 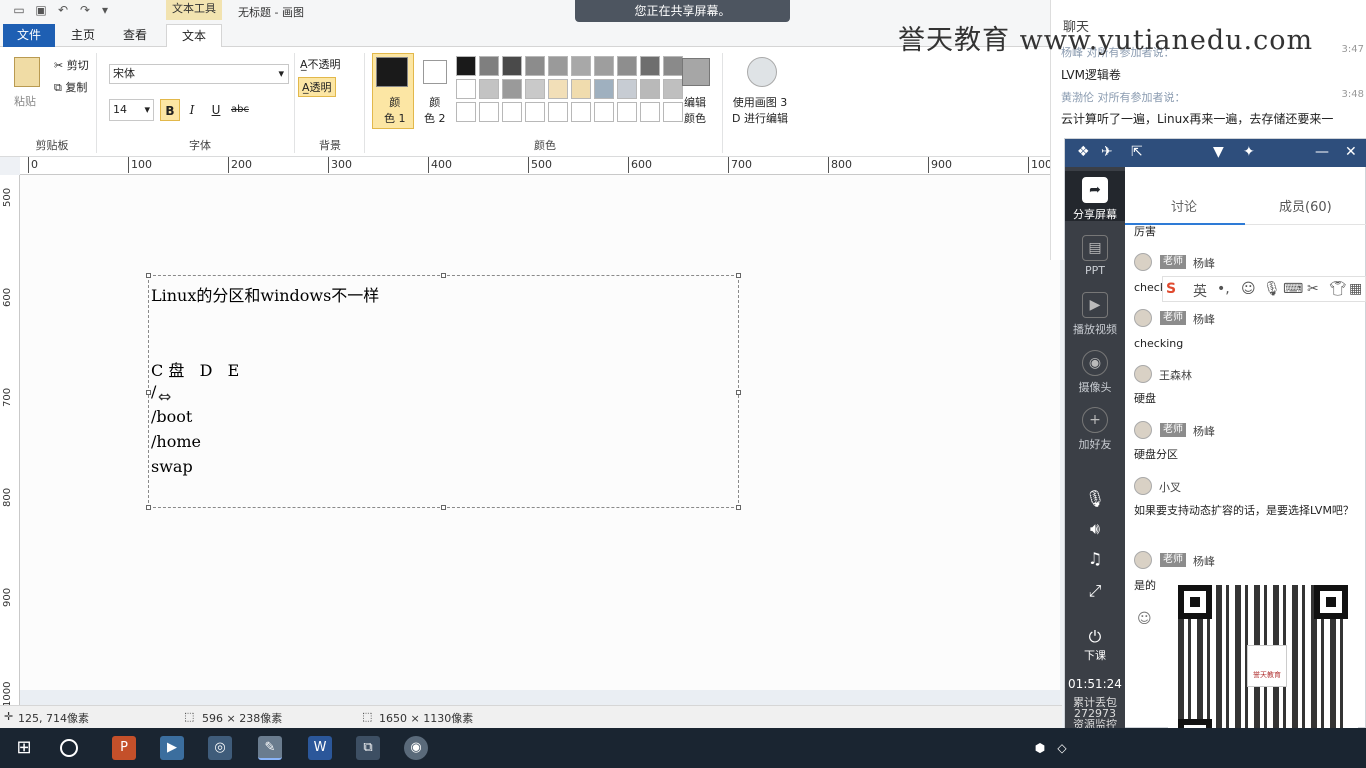 I want to click on tools-icon: ✂, so click(x=1313, y=289).